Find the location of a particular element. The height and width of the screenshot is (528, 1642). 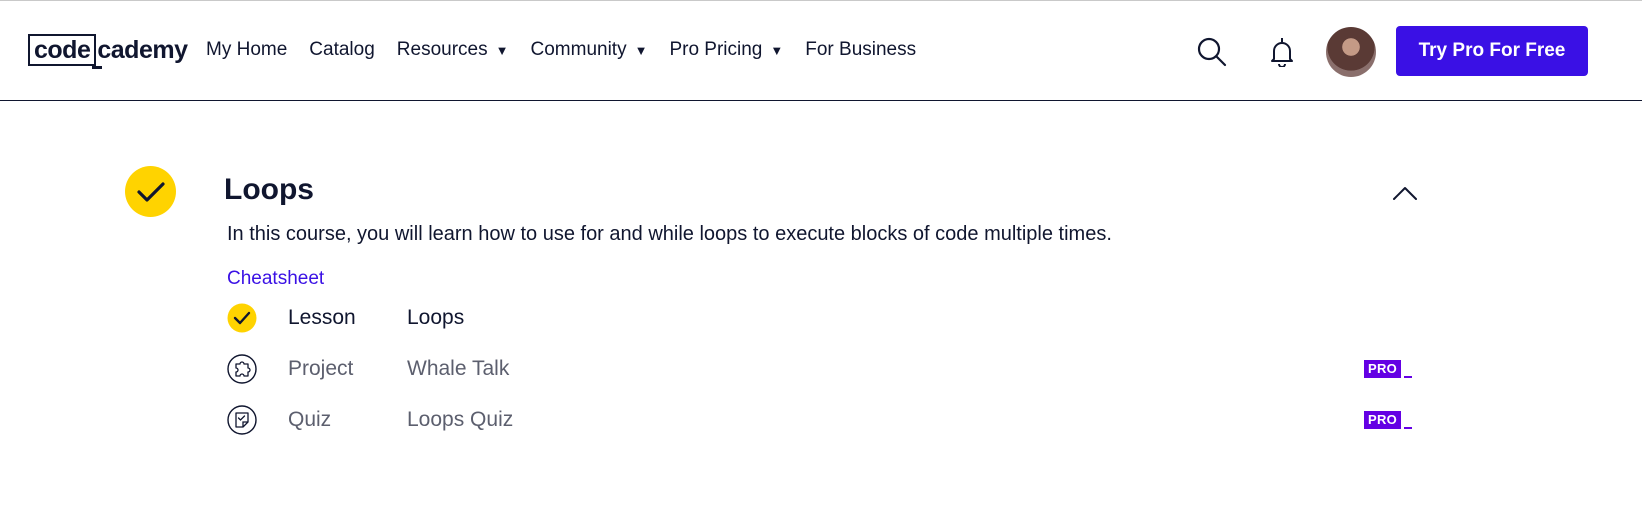

nav-resources-label: Resources is located at coordinates (442, 49).